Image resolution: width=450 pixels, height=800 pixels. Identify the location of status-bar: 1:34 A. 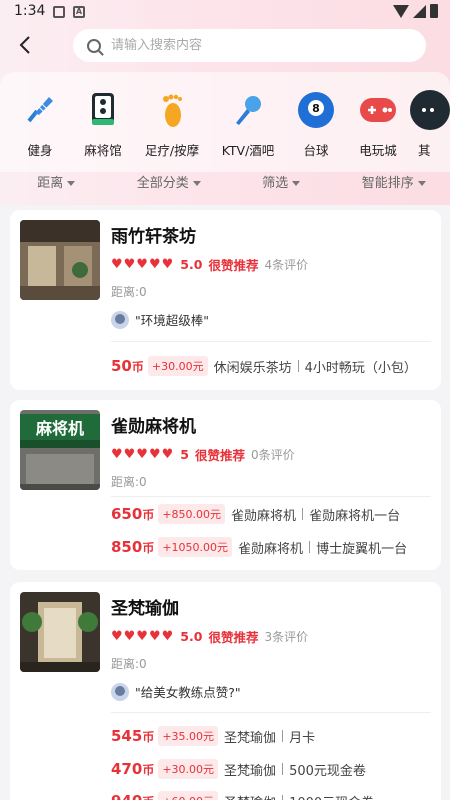
(225, 12).